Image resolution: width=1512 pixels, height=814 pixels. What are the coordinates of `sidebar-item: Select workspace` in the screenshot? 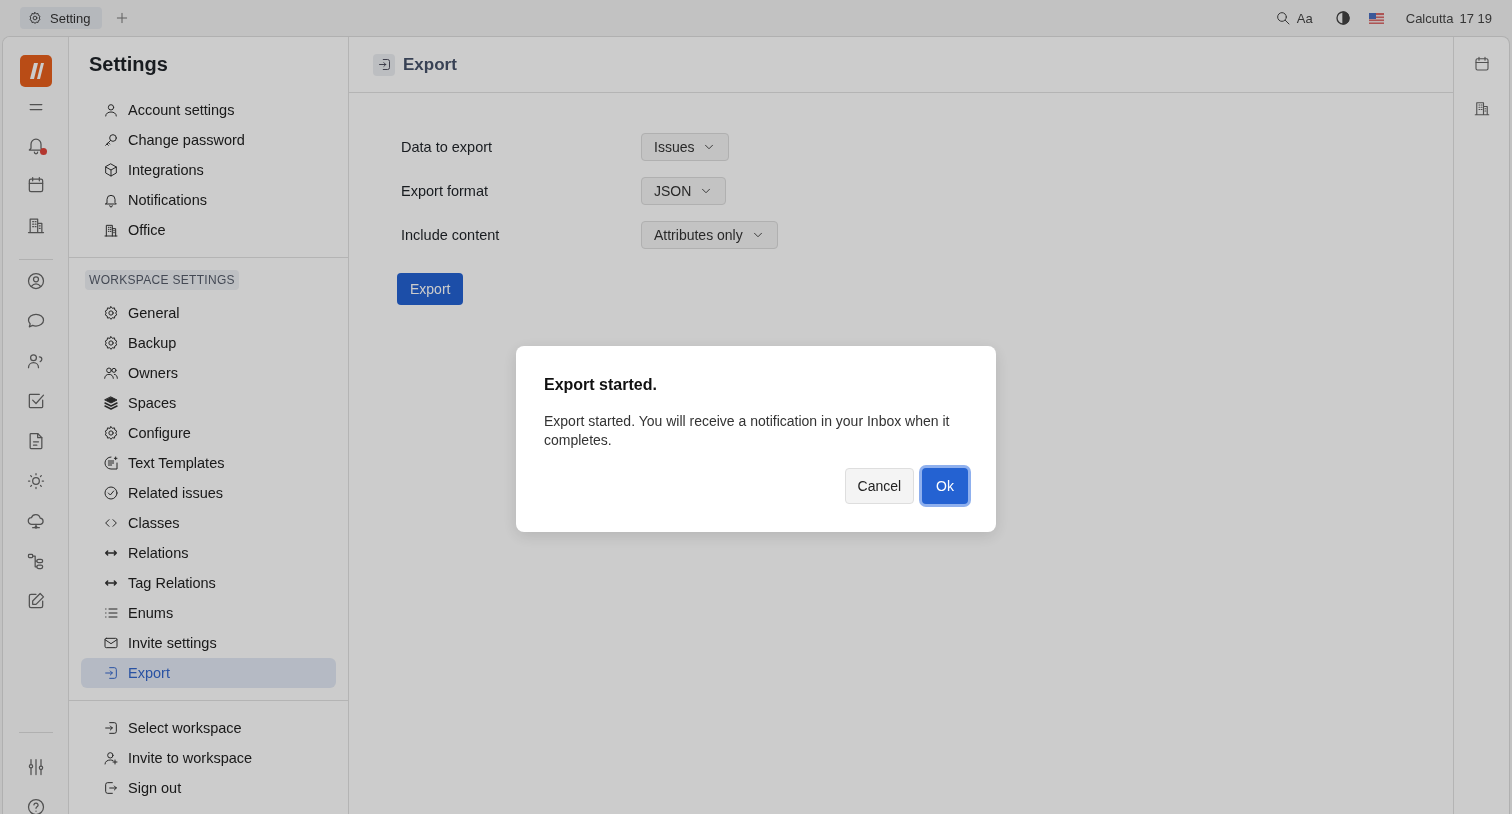 It's located at (208, 728).